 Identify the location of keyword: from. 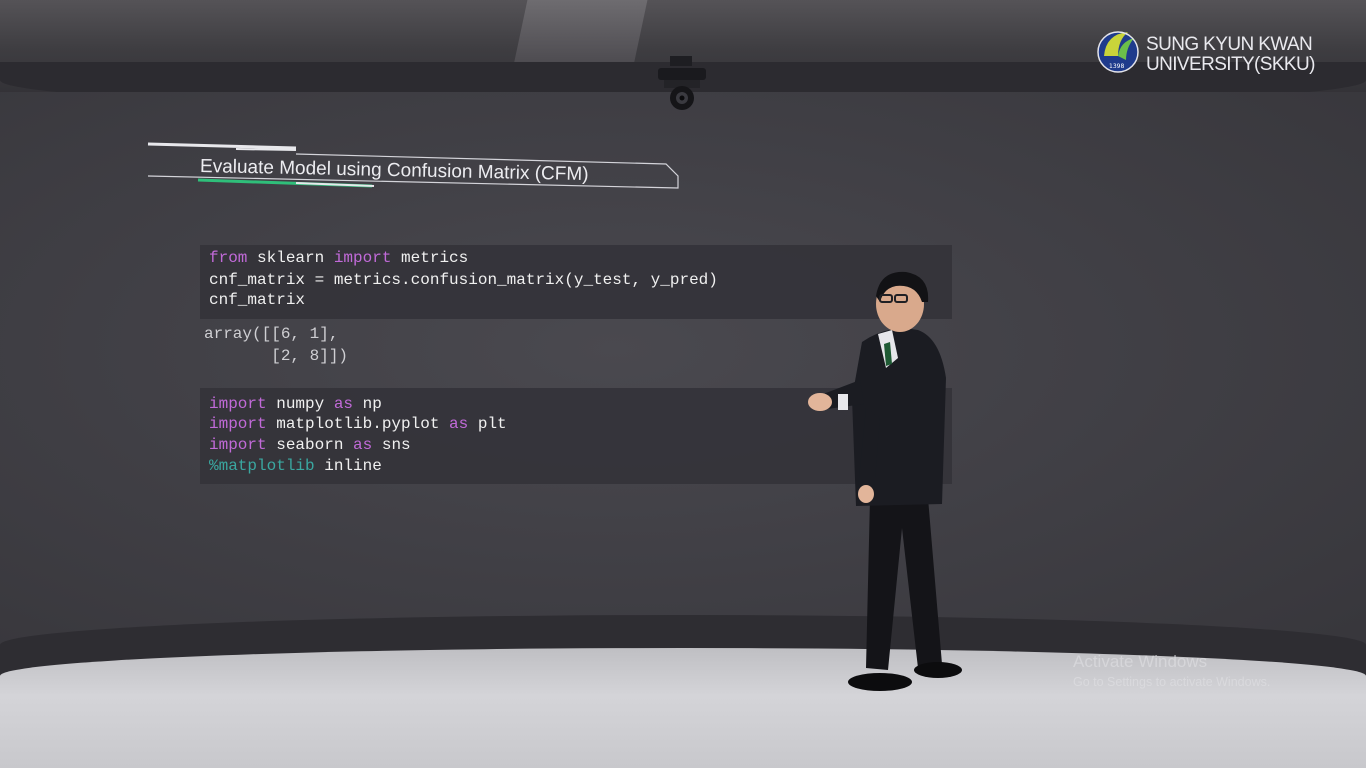
(228, 258).